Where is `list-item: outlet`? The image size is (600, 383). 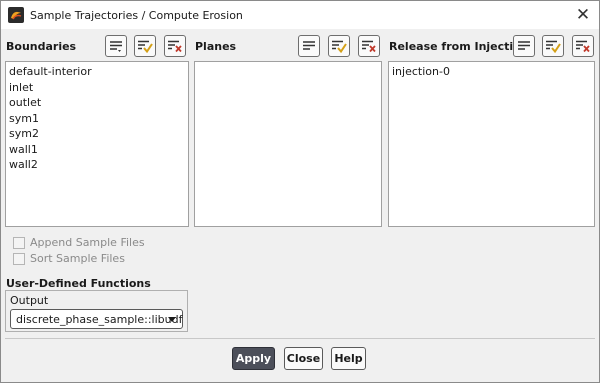 list-item: outlet is located at coordinates (97, 103).